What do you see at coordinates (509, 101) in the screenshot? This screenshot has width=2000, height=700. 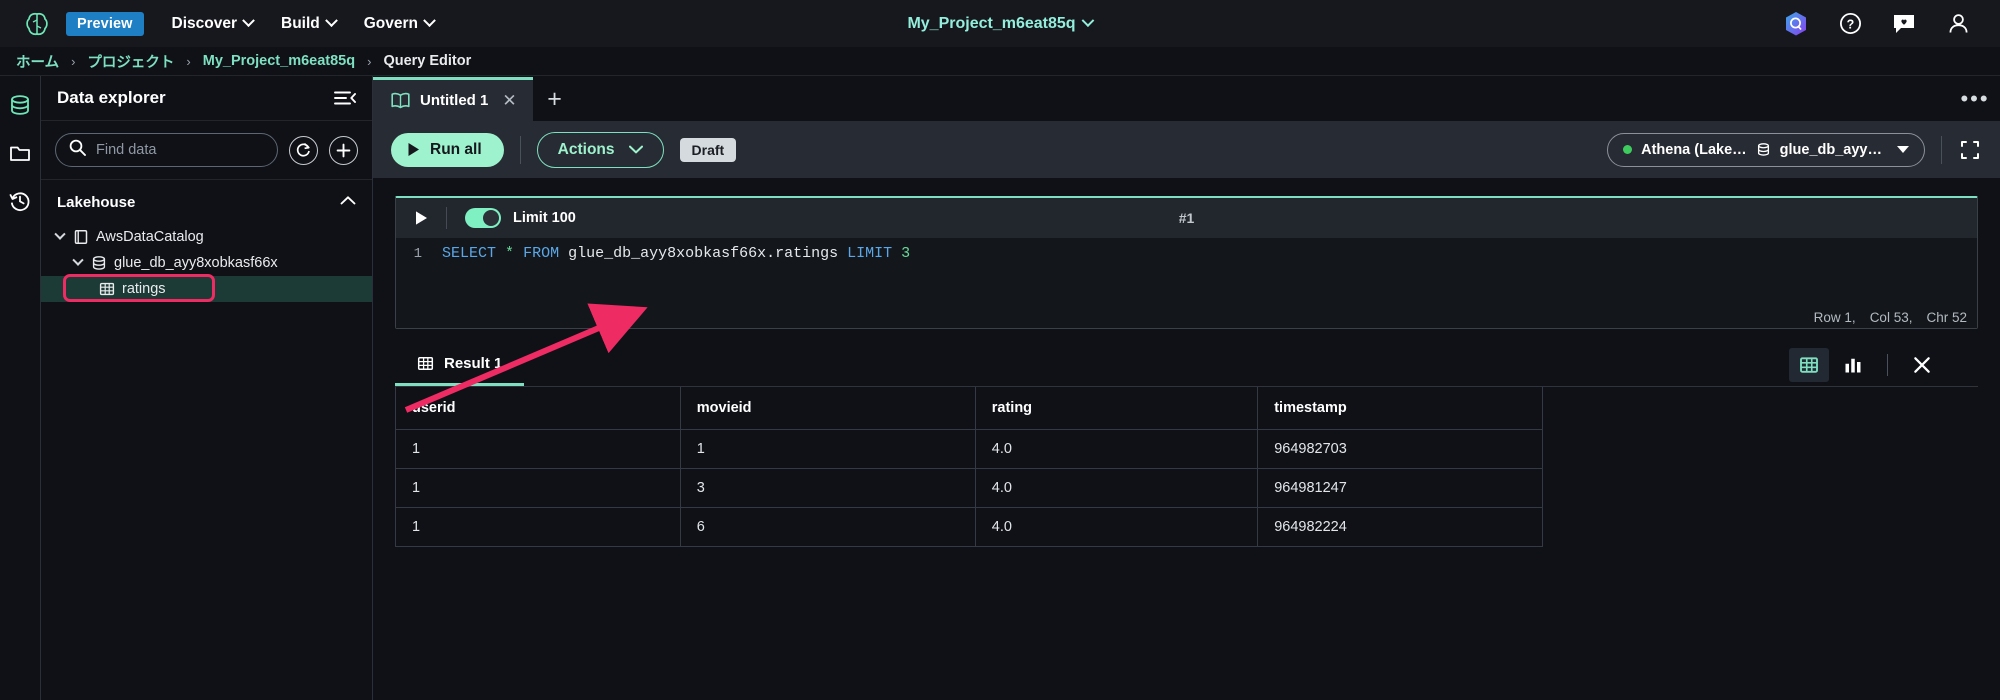 I see `close-icon: ✕` at bounding box center [509, 101].